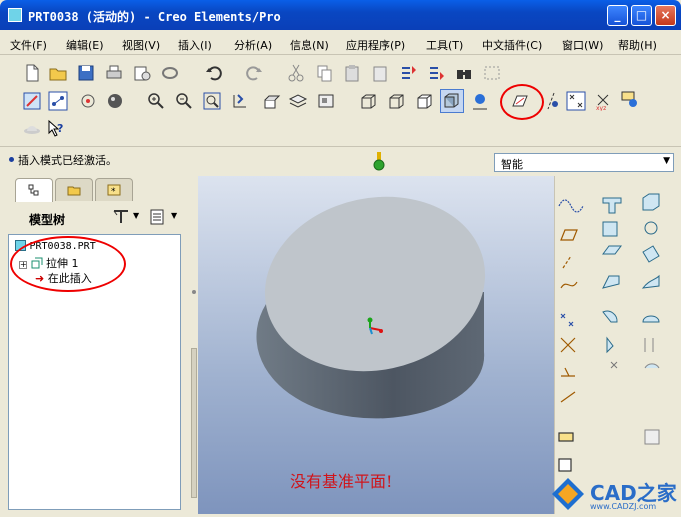 The height and width of the screenshot is (517, 681). I want to click on paste-special-icon, so click(380, 73).